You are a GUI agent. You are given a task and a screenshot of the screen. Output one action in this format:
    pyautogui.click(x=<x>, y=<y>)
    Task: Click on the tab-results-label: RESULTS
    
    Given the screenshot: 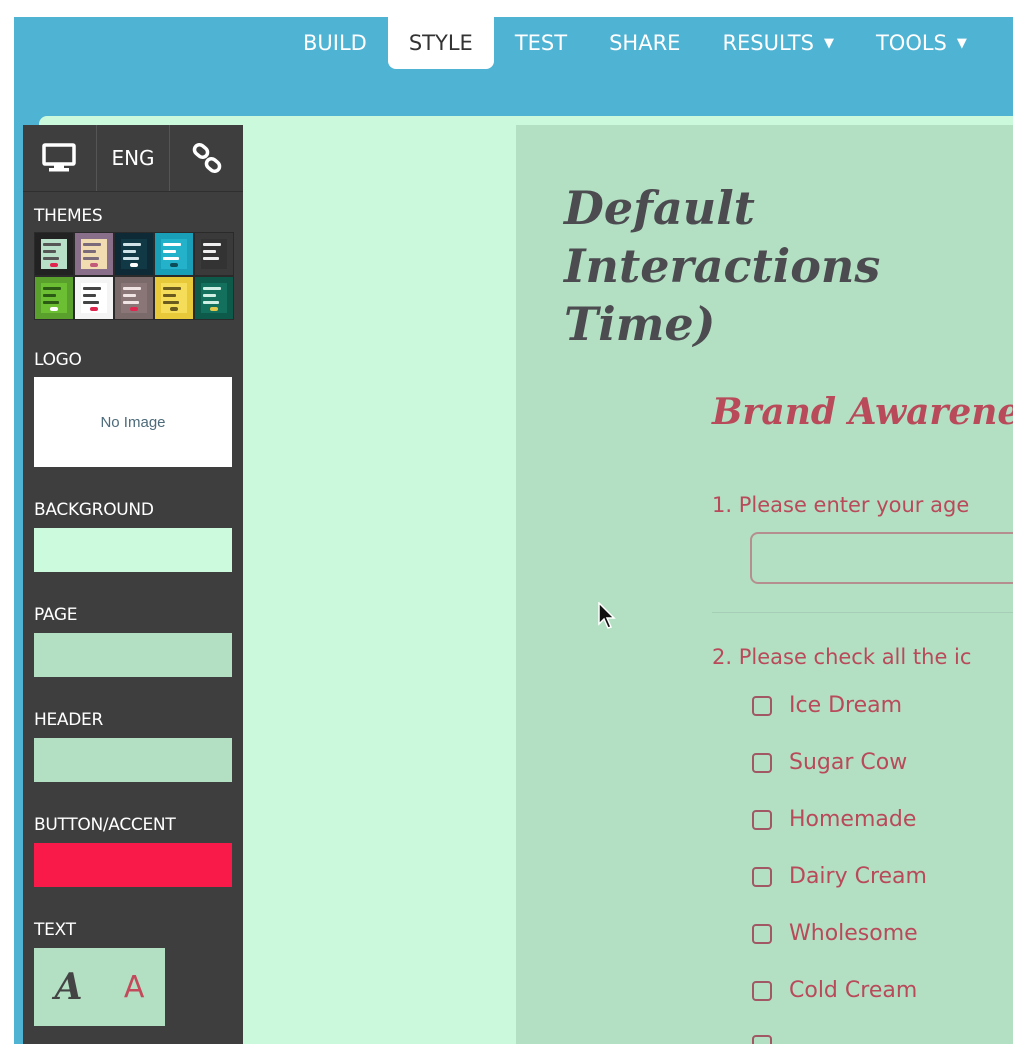 What is the action you would take?
    pyautogui.click(x=768, y=43)
    